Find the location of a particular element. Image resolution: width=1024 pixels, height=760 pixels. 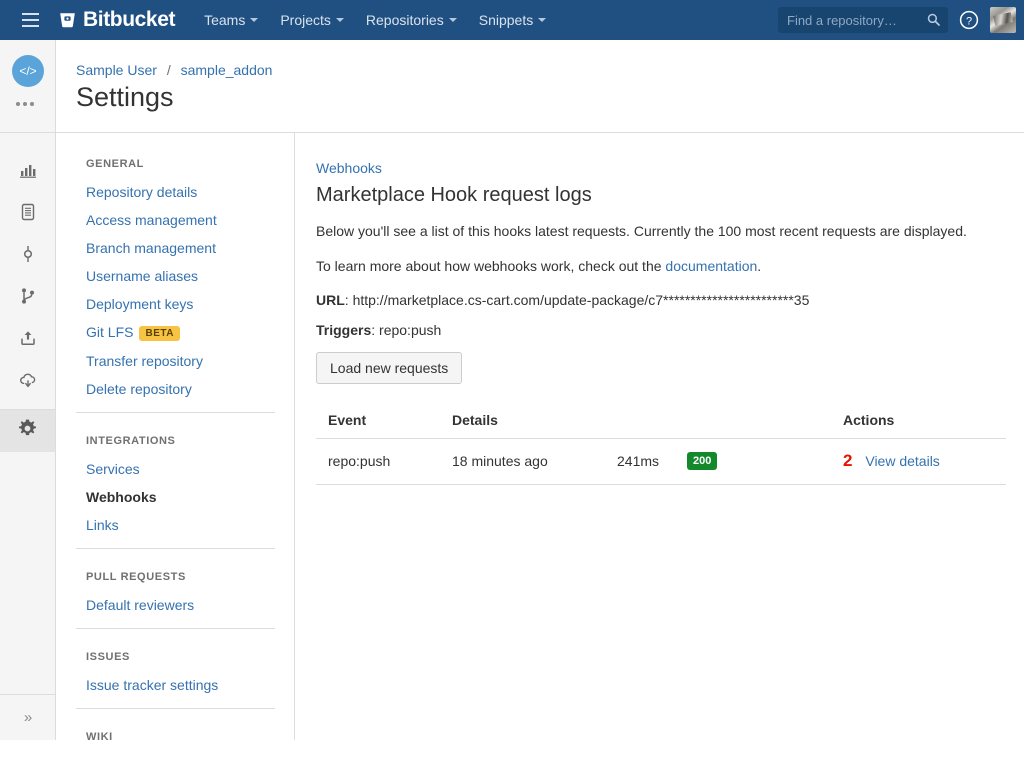

breadcrumb-repo: sample_addon is located at coordinates (227, 70).